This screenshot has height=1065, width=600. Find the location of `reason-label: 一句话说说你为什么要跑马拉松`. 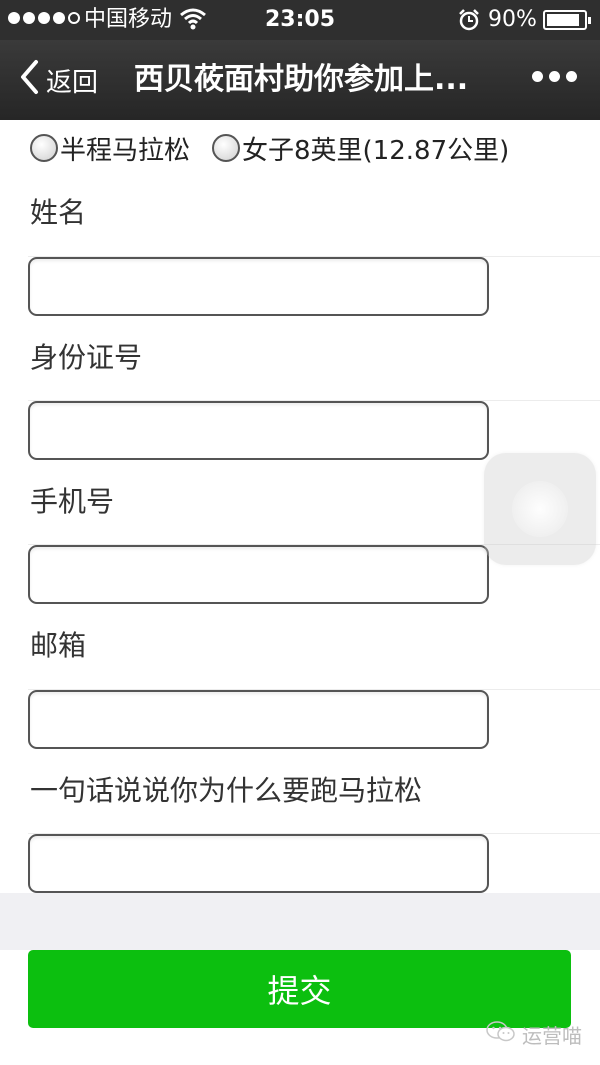

reason-label: 一句话说说你为什么要跑马拉松 is located at coordinates (226, 790).